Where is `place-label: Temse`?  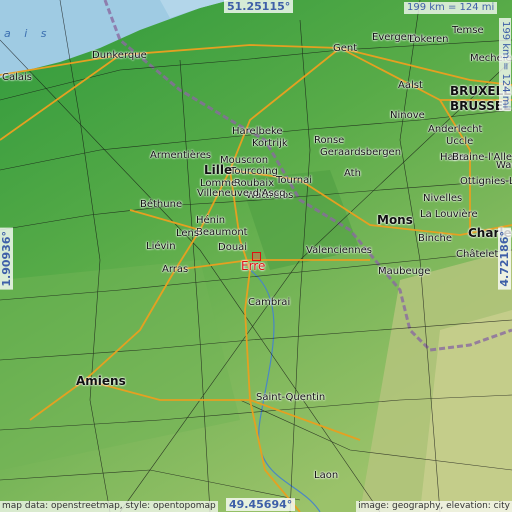 place-label: Temse is located at coordinates (468, 30).